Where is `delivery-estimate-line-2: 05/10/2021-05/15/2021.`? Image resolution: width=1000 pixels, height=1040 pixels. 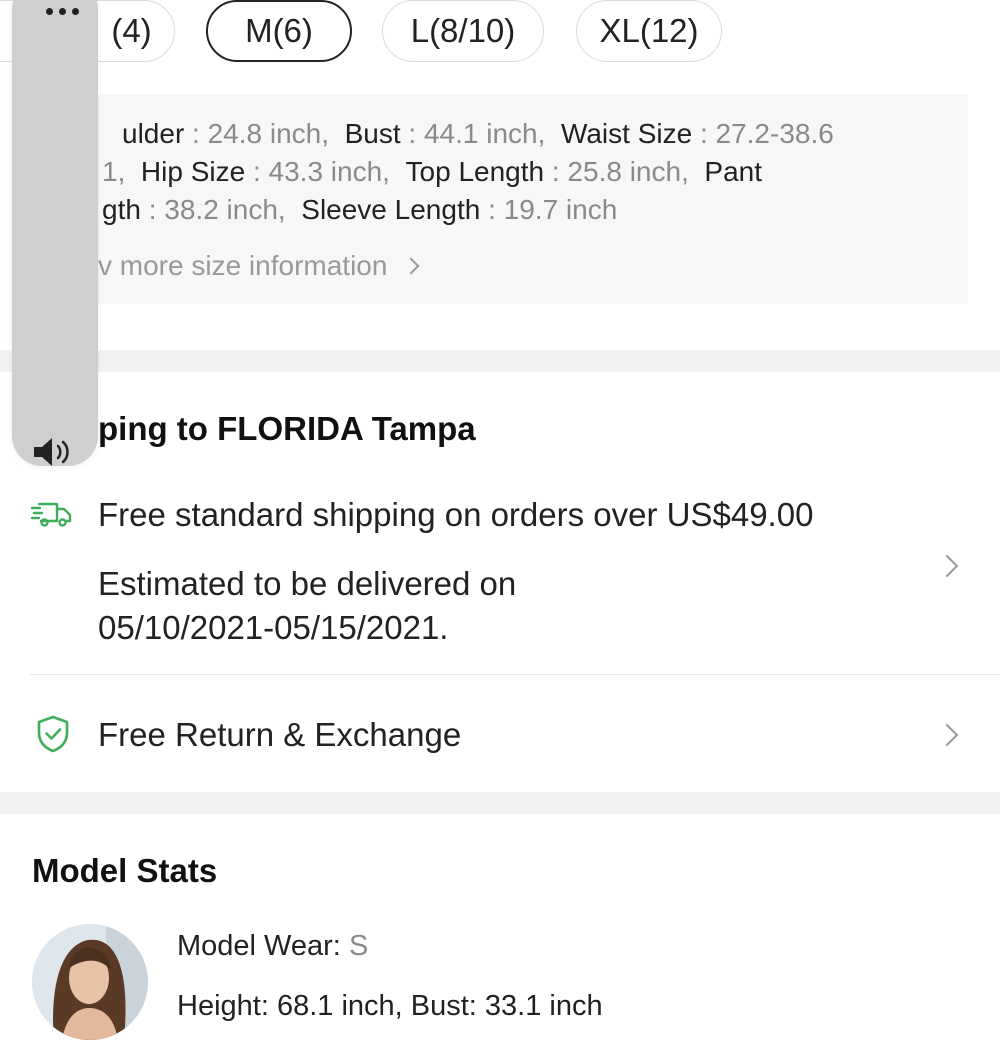 delivery-estimate-line-2: 05/10/2021-05/15/2021. is located at coordinates (273, 627).